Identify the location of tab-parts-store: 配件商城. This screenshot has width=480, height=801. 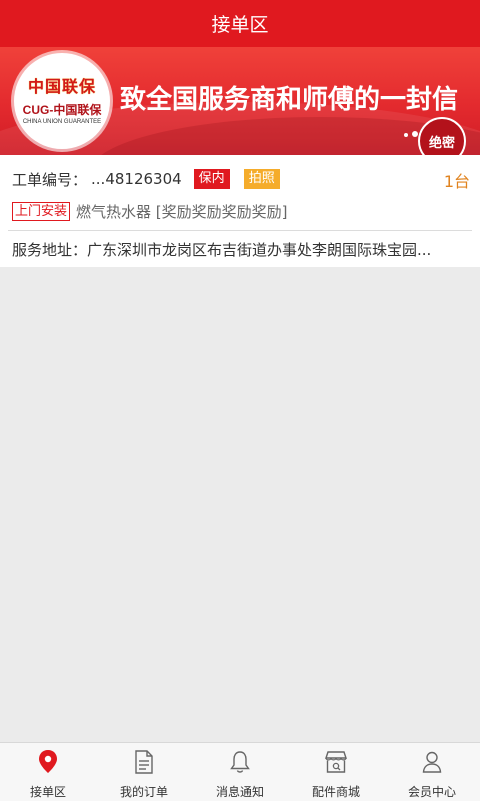
(336, 772).